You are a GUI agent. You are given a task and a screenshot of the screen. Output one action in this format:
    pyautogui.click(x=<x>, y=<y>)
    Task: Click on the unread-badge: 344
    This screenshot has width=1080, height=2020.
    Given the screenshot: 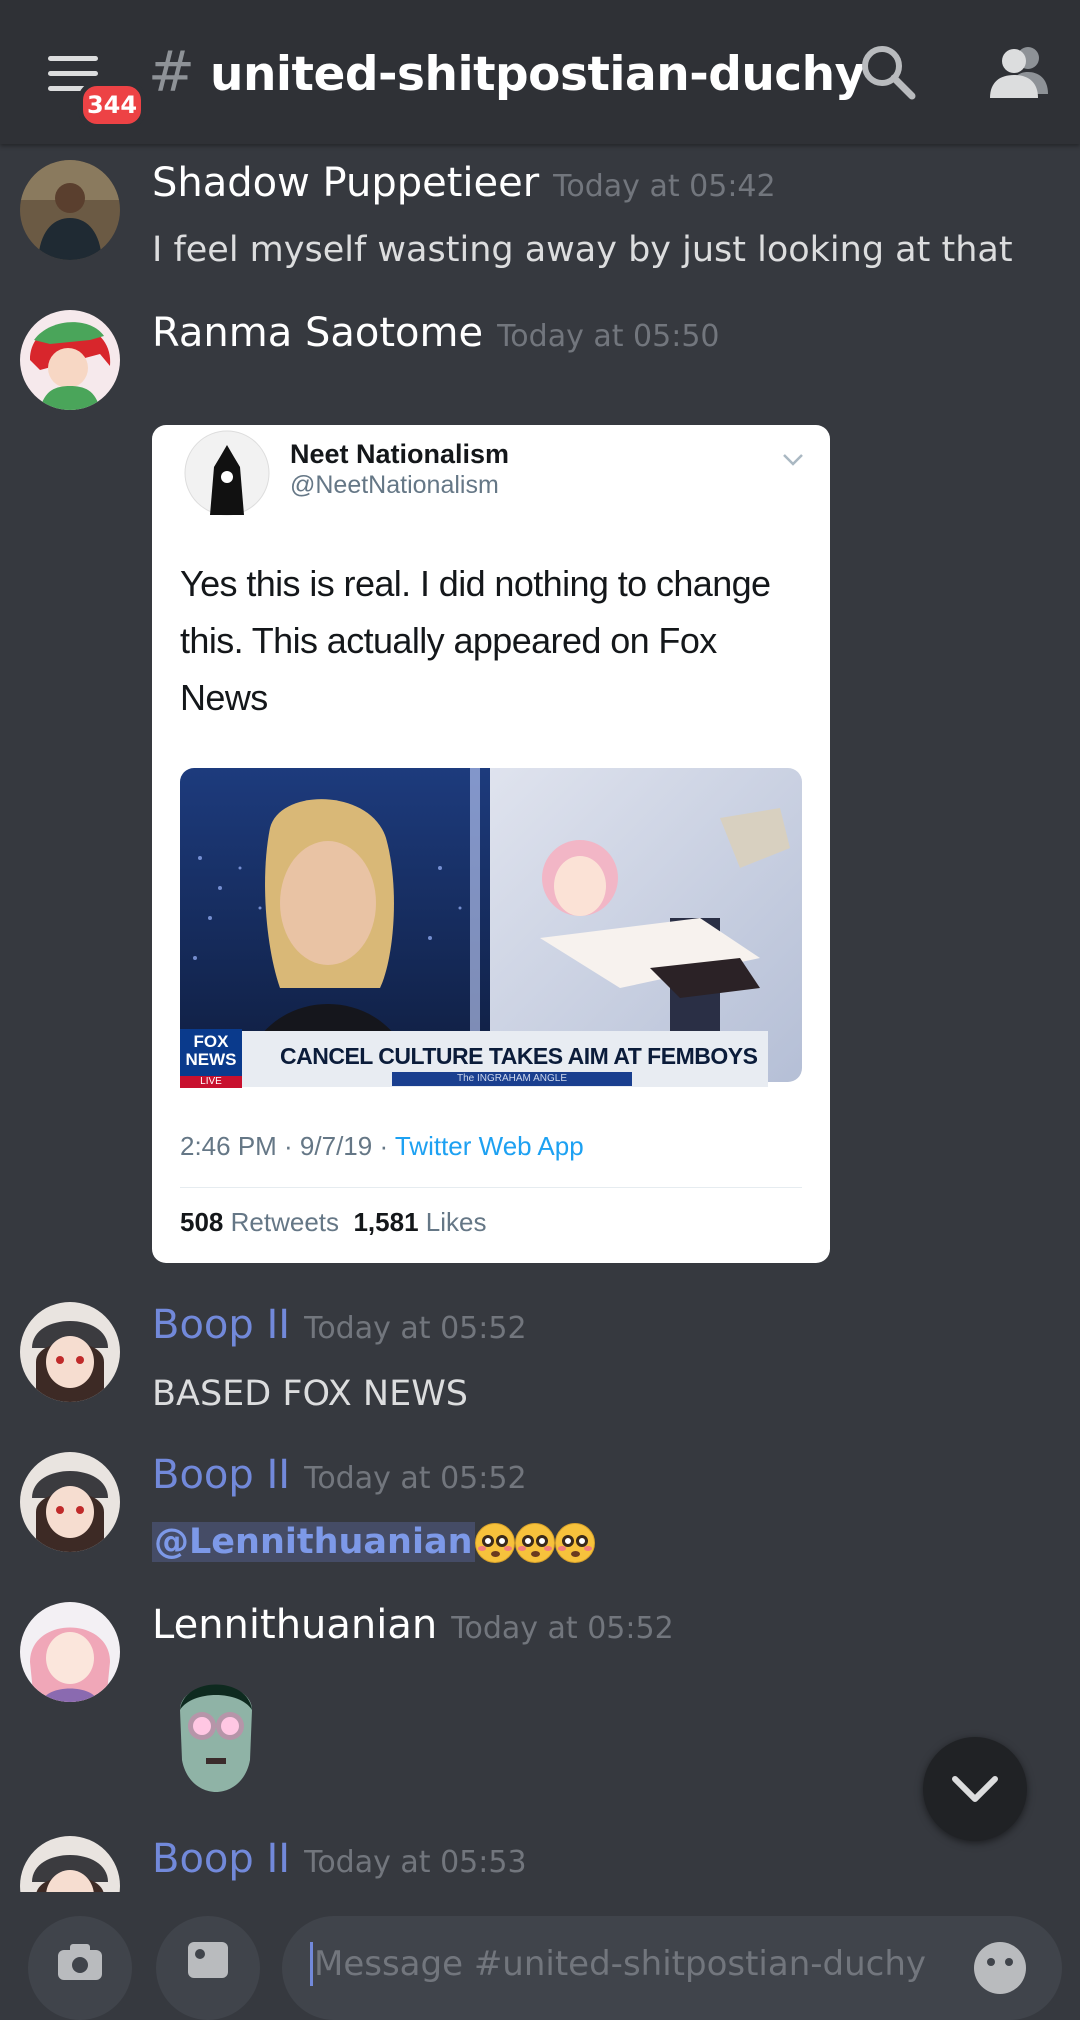 What is the action you would take?
    pyautogui.click(x=112, y=105)
    